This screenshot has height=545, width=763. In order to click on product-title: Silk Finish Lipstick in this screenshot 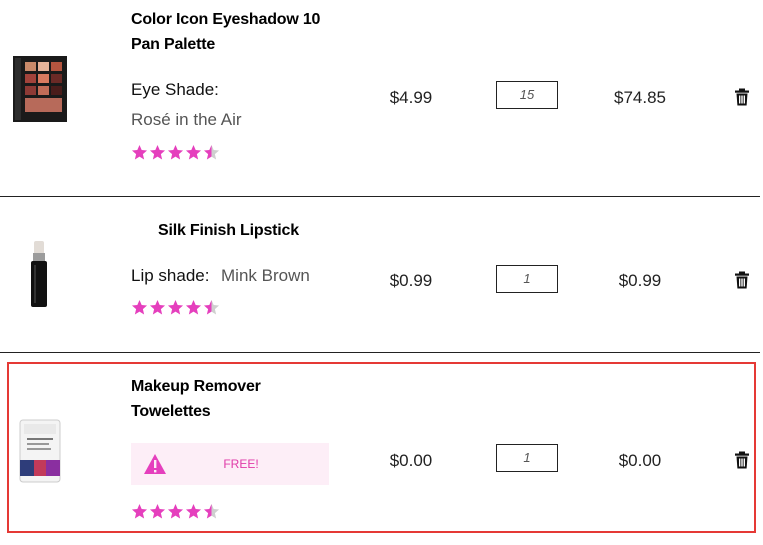, I will do `click(228, 230)`.